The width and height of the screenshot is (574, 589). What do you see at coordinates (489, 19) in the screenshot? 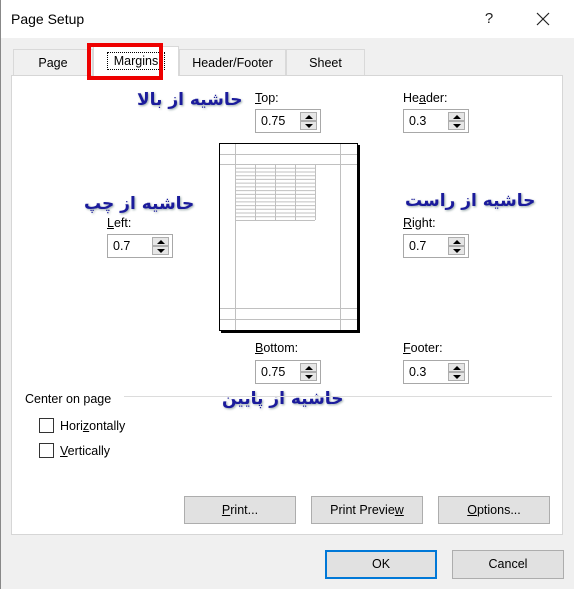
I see `help-button: ?` at bounding box center [489, 19].